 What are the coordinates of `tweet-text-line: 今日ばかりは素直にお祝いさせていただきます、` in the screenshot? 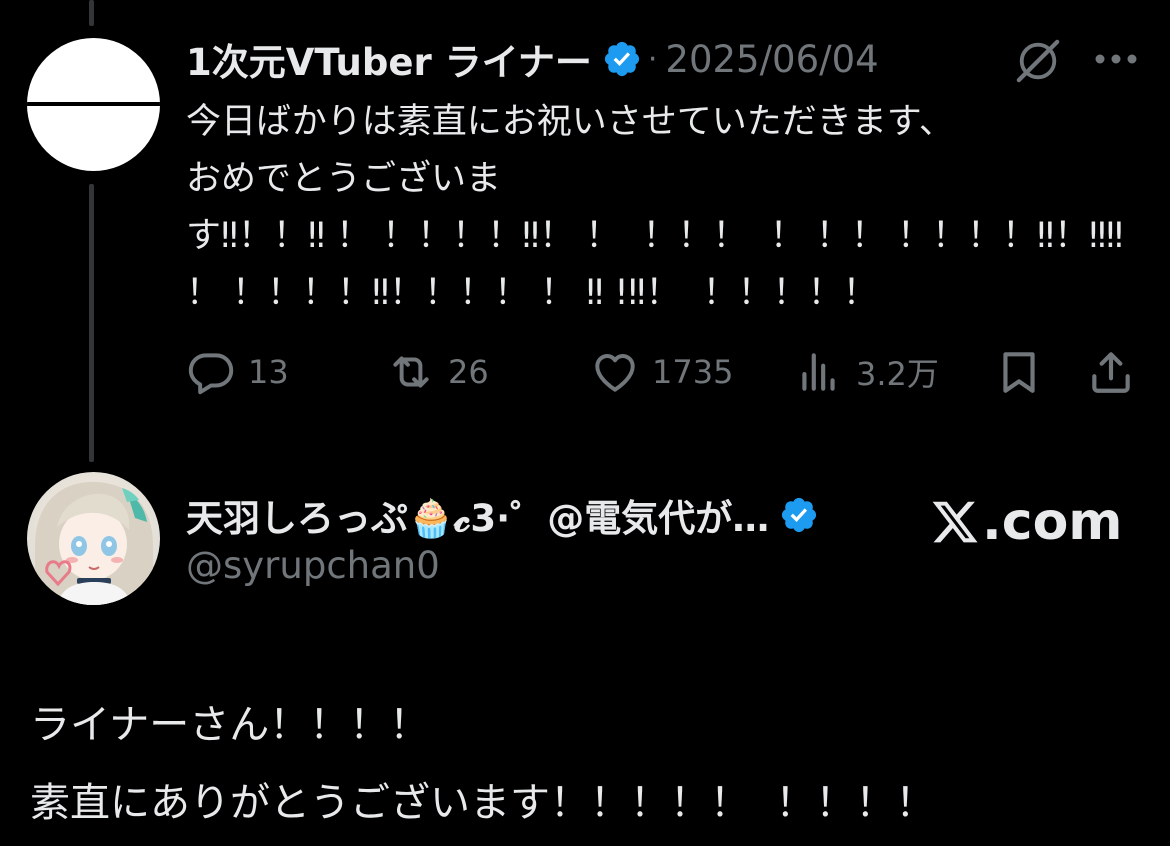 It's located at (570, 122).